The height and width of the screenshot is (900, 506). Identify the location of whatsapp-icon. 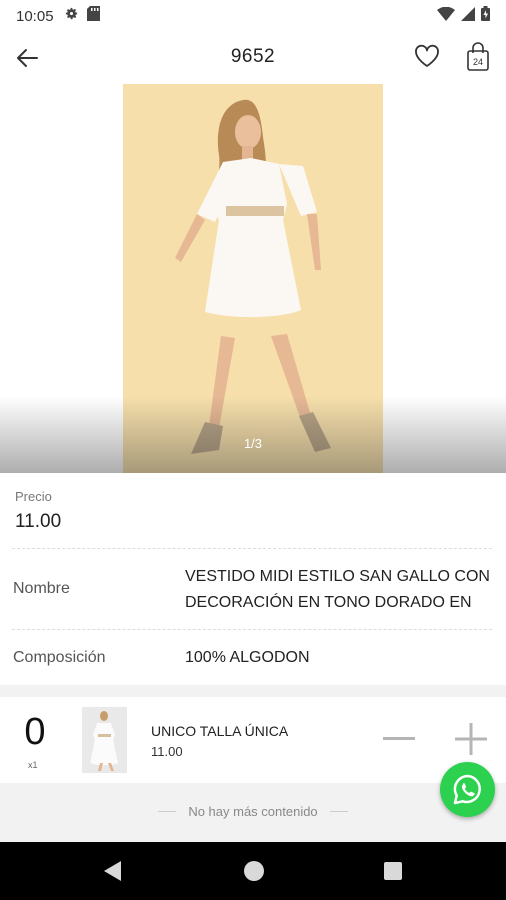
(467, 789).